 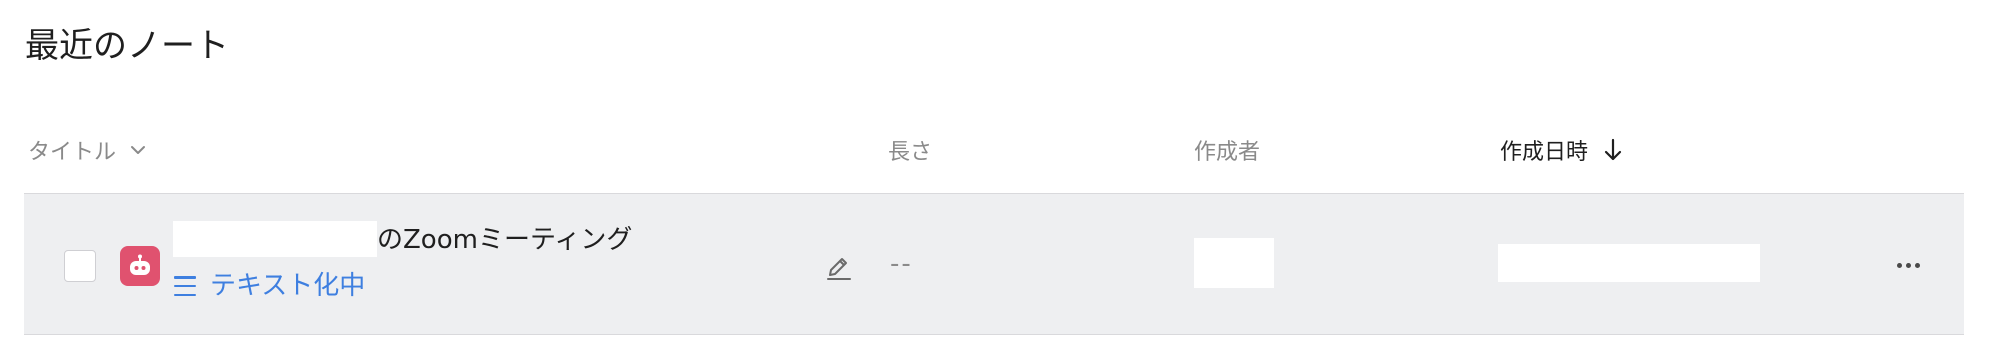 I want to click on column-header-length-label: 長さ, so click(x=910, y=152).